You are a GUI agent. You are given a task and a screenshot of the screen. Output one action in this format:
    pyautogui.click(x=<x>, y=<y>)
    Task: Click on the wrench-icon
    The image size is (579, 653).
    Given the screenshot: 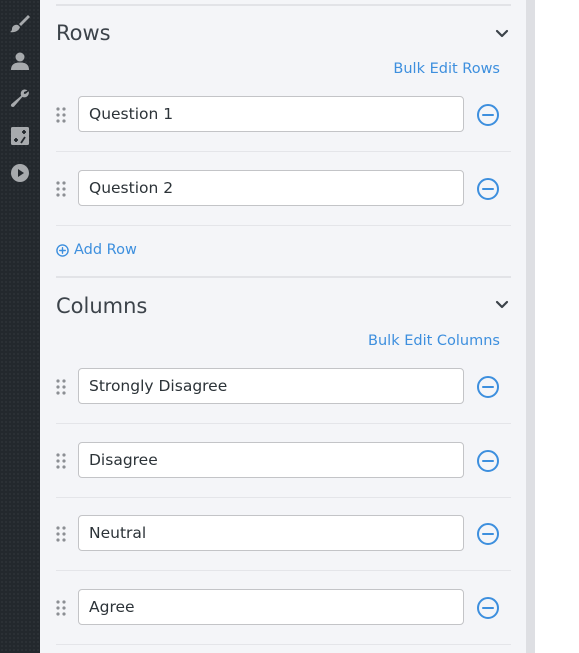 What is the action you would take?
    pyautogui.click(x=19, y=97)
    